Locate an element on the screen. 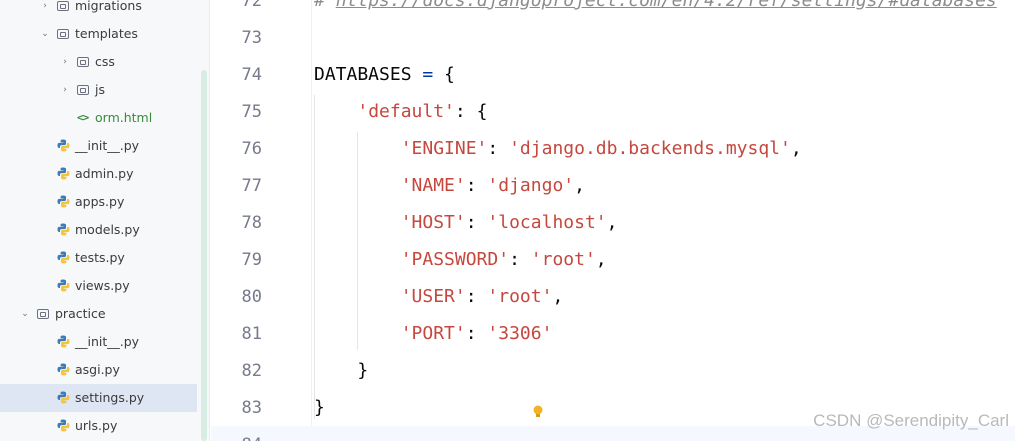  code-line: 76 'ENGINE': 'django.db.backends.mysql', is located at coordinates (613, 148).